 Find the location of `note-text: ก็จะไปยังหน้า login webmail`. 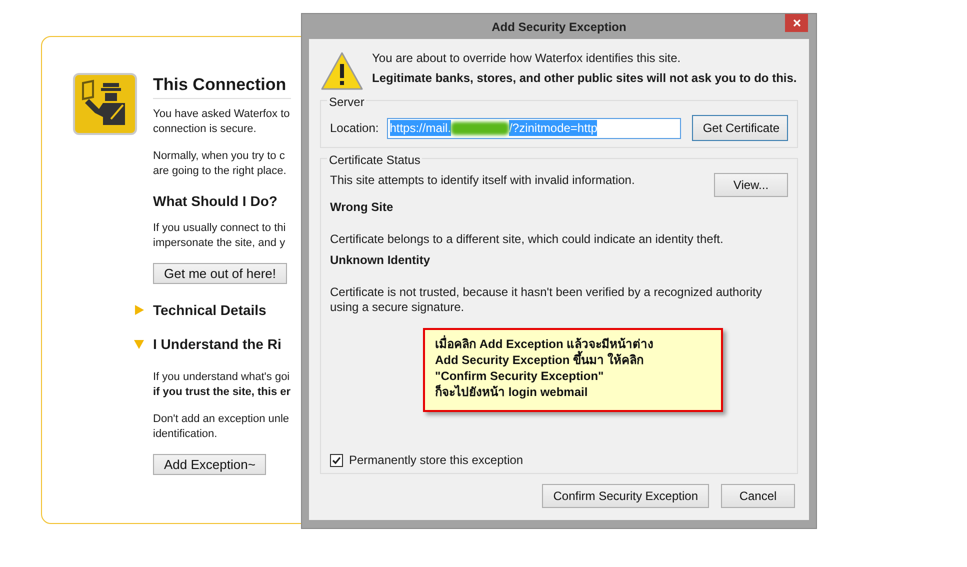

note-text: ก็จะไปยังหน้า login webmail is located at coordinates (512, 392).